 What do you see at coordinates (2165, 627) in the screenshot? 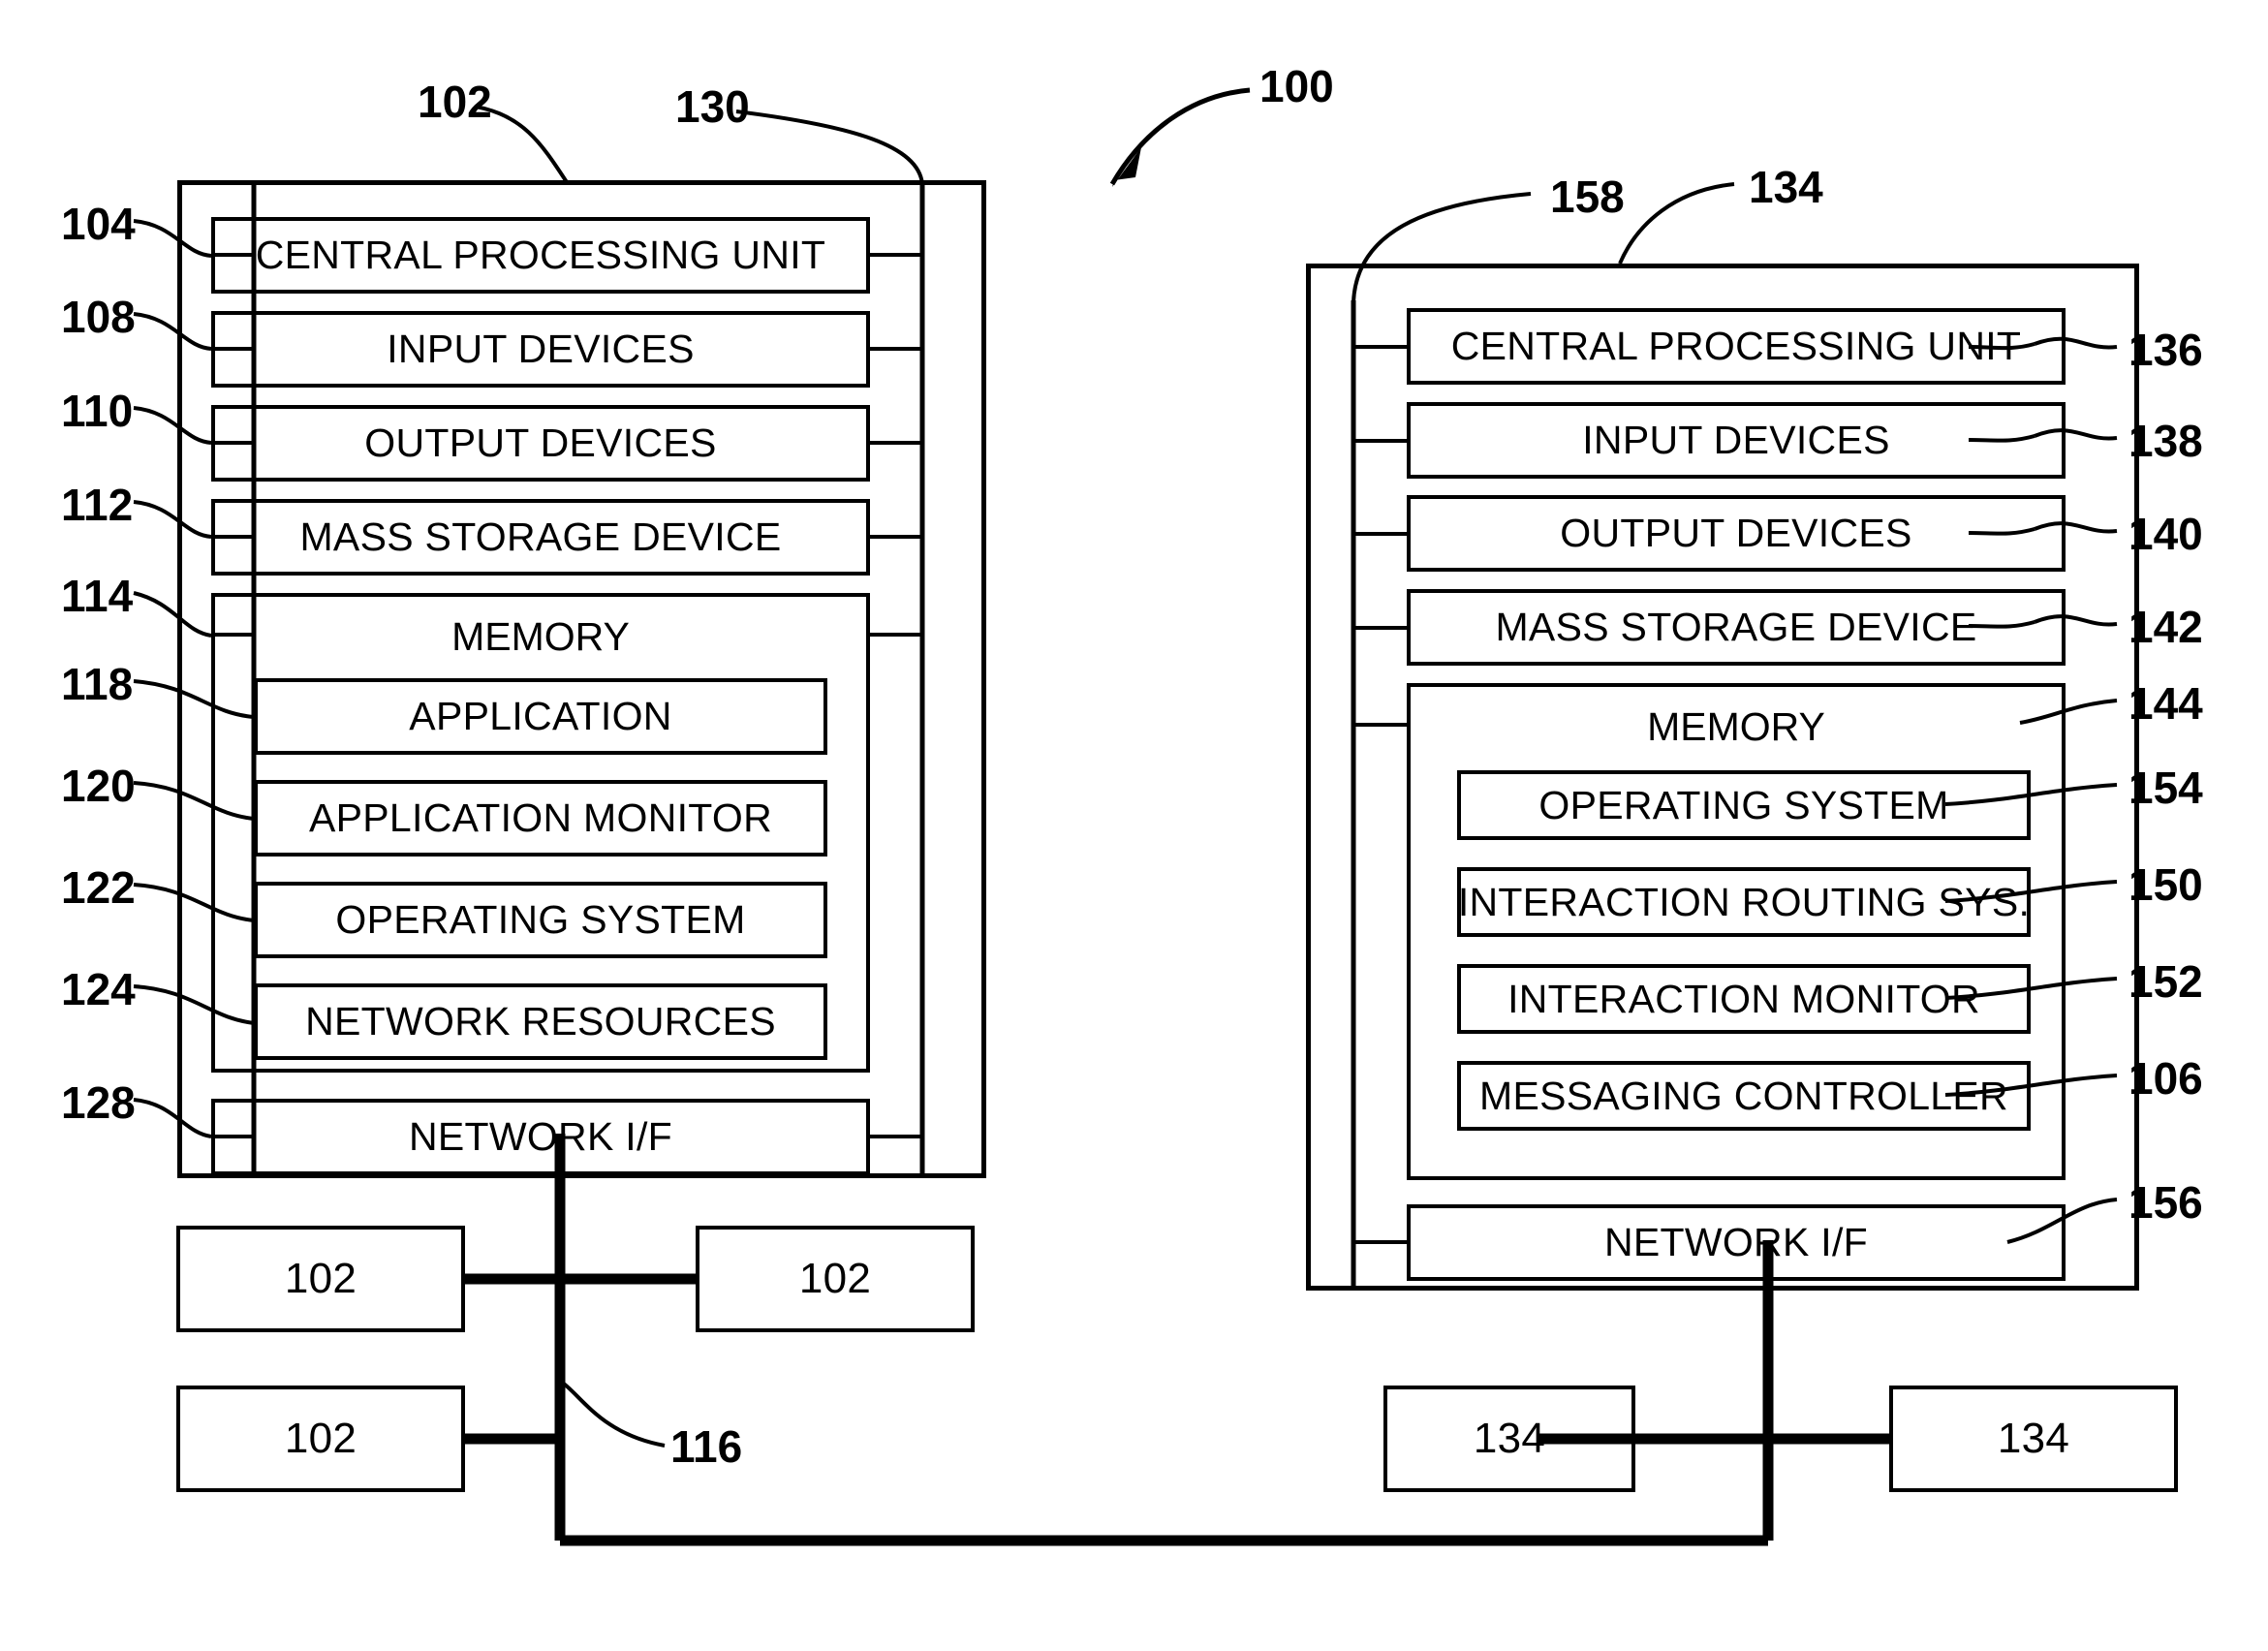
I see `ref-142: 142` at bounding box center [2165, 627].